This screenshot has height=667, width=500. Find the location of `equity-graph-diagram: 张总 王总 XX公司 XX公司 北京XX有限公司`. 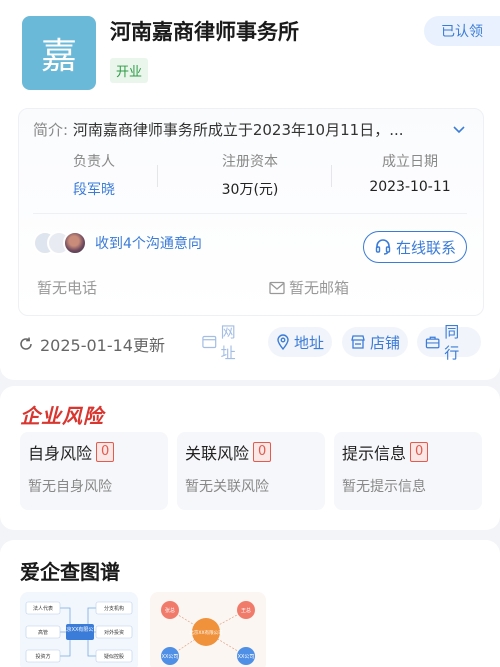

equity-graph-diagram: 张总 王总 XX公司 XX公司 北京XX有限公司 is located at coordinates (208, 633).